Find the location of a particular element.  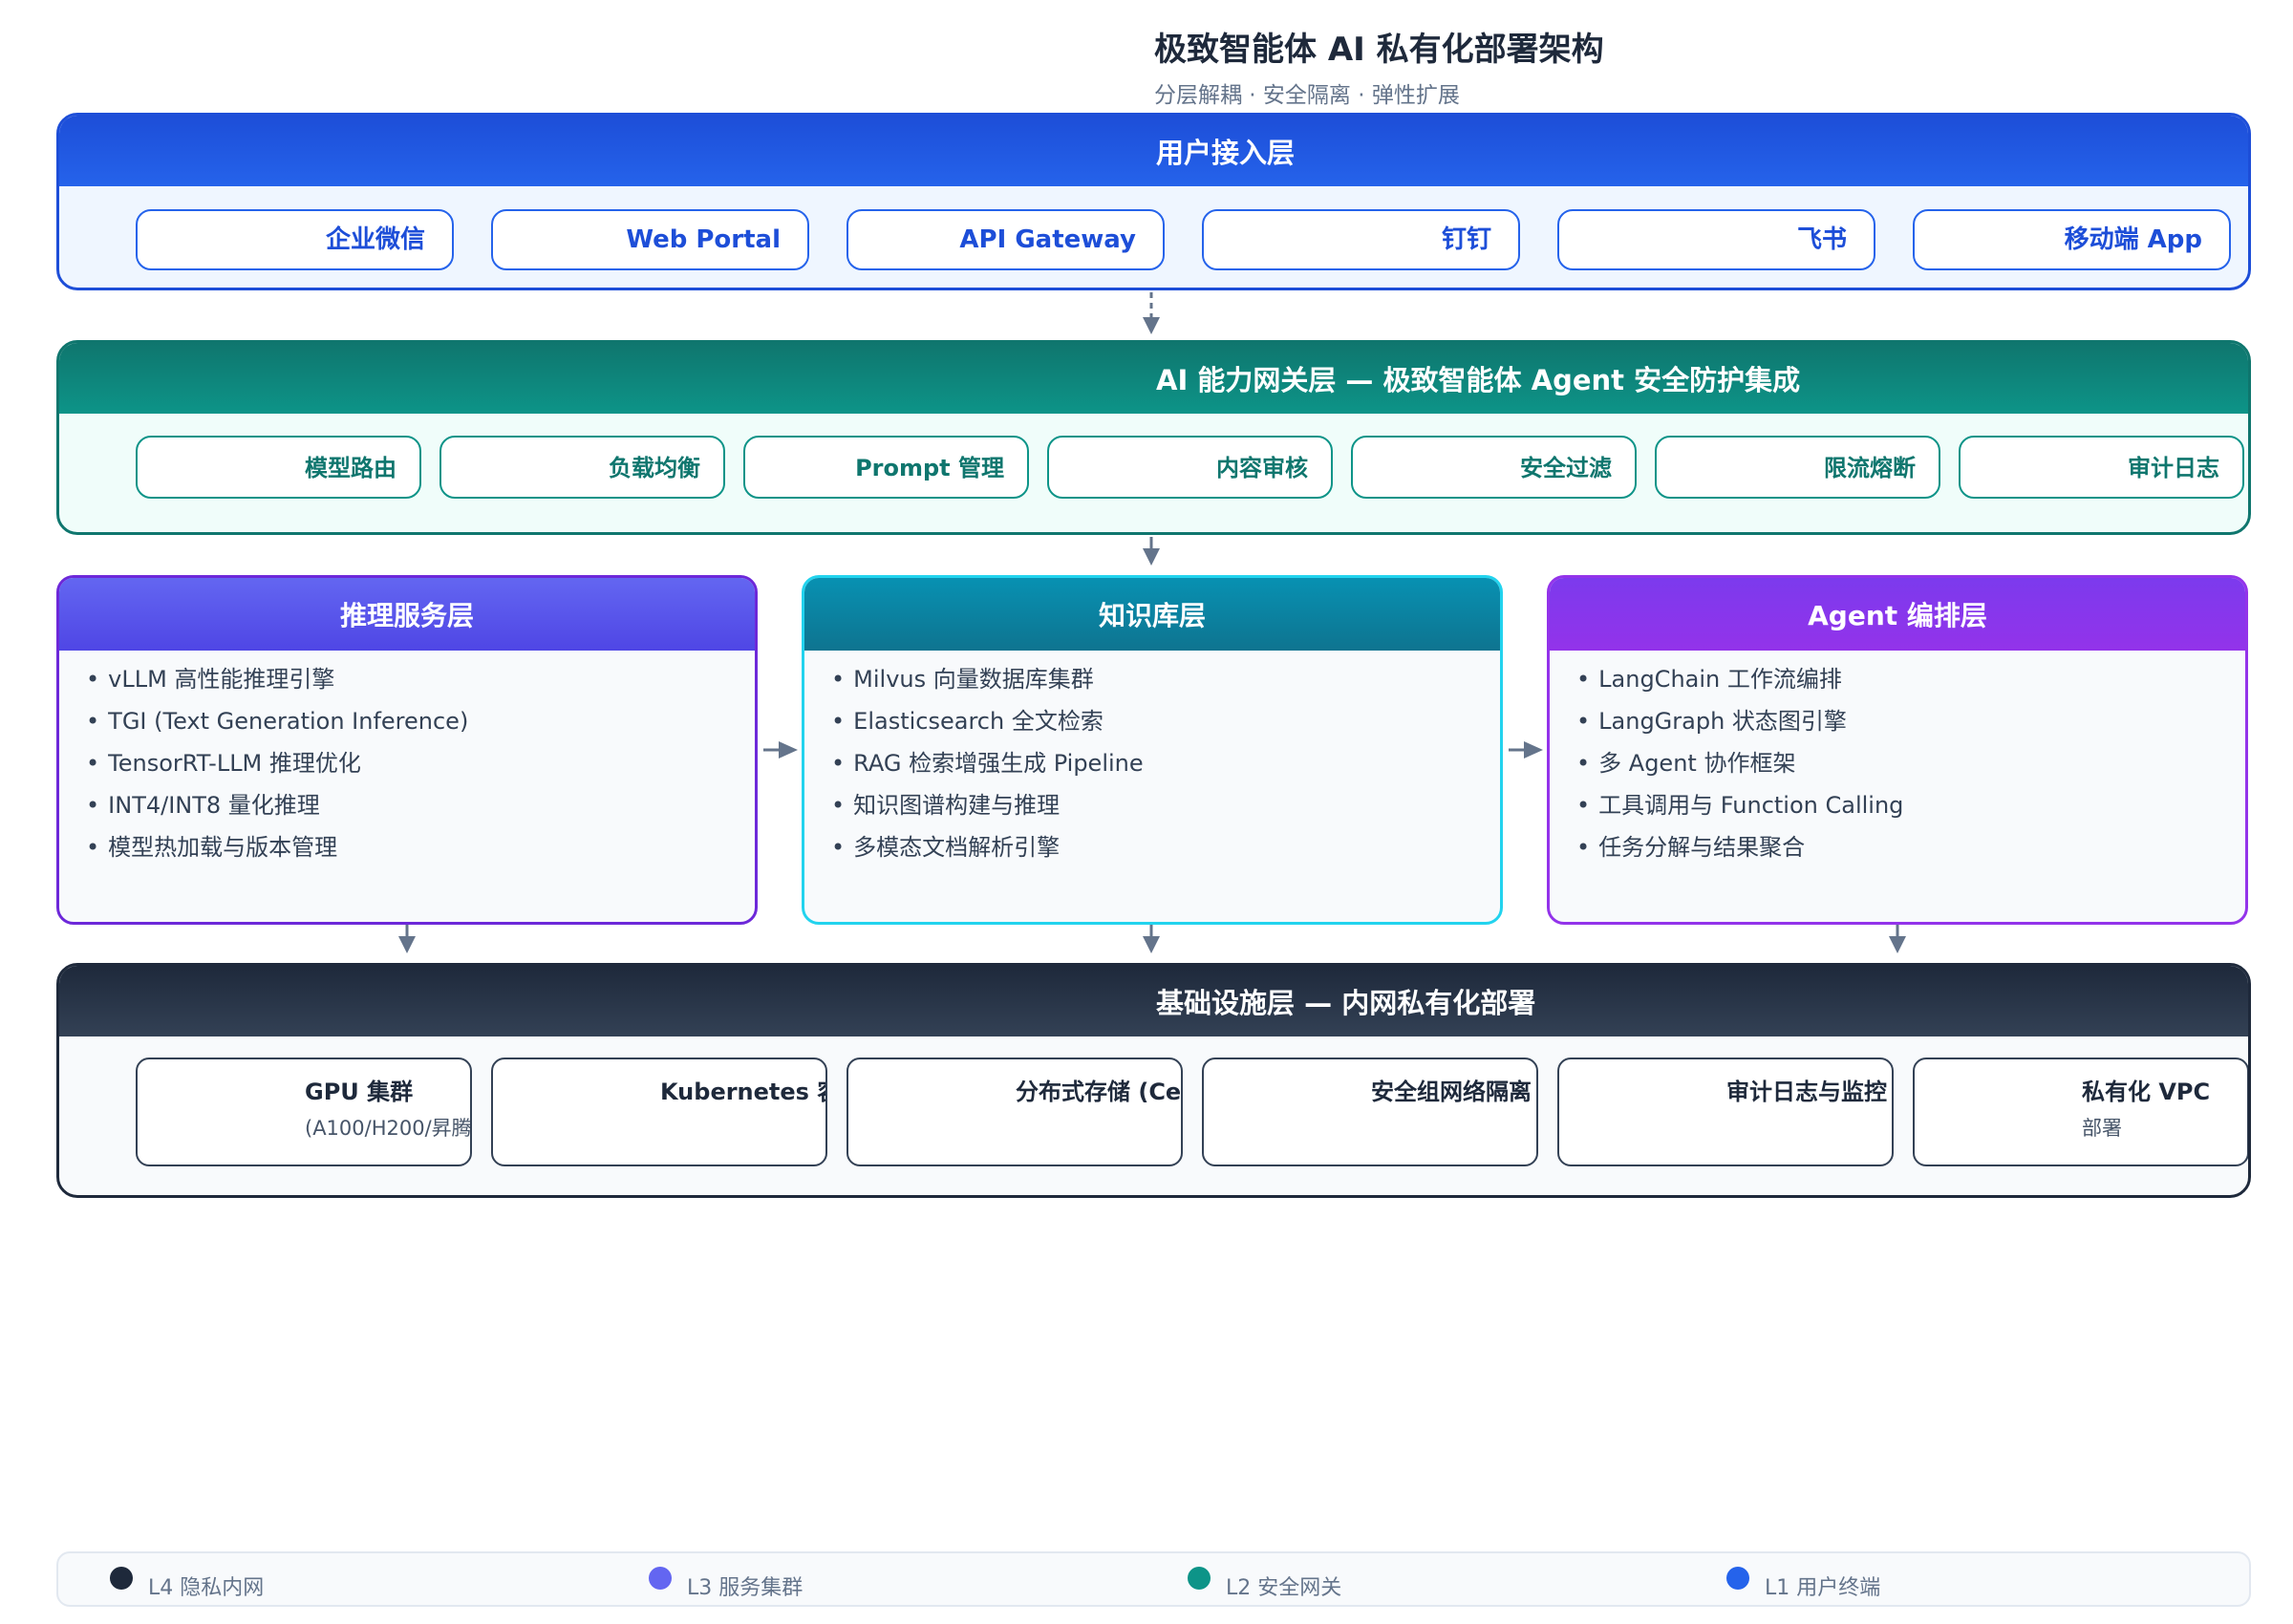

legend-label: L4 隐私内网 is located at coordinates (206, 1588).